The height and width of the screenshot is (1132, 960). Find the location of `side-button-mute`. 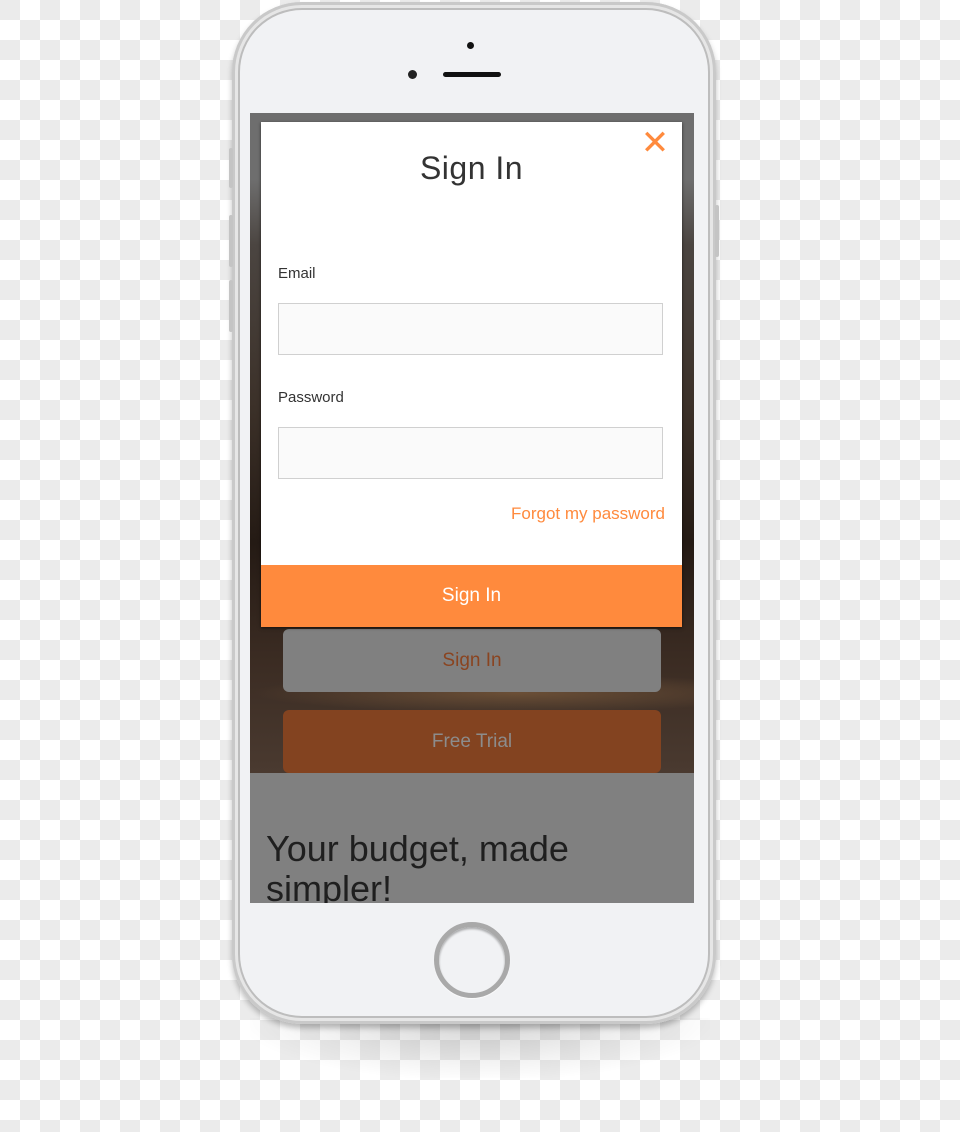

side-button-mute is located at coordinates (231, 168).